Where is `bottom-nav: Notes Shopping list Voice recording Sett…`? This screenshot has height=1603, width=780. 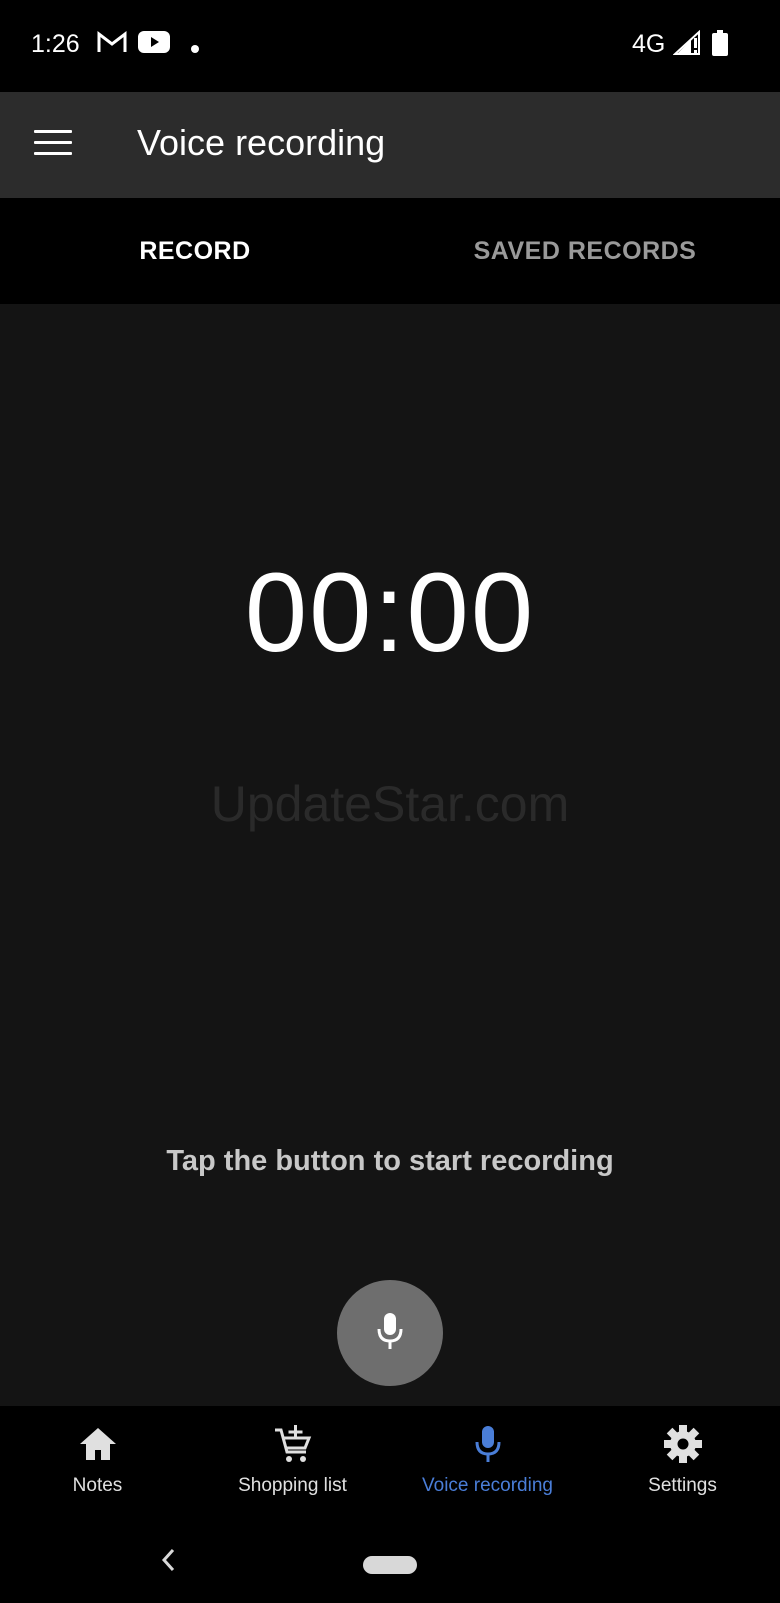
bottom-nav: Notes Shopping list Voice recording Sett… is located at coordinates (390, 1461).